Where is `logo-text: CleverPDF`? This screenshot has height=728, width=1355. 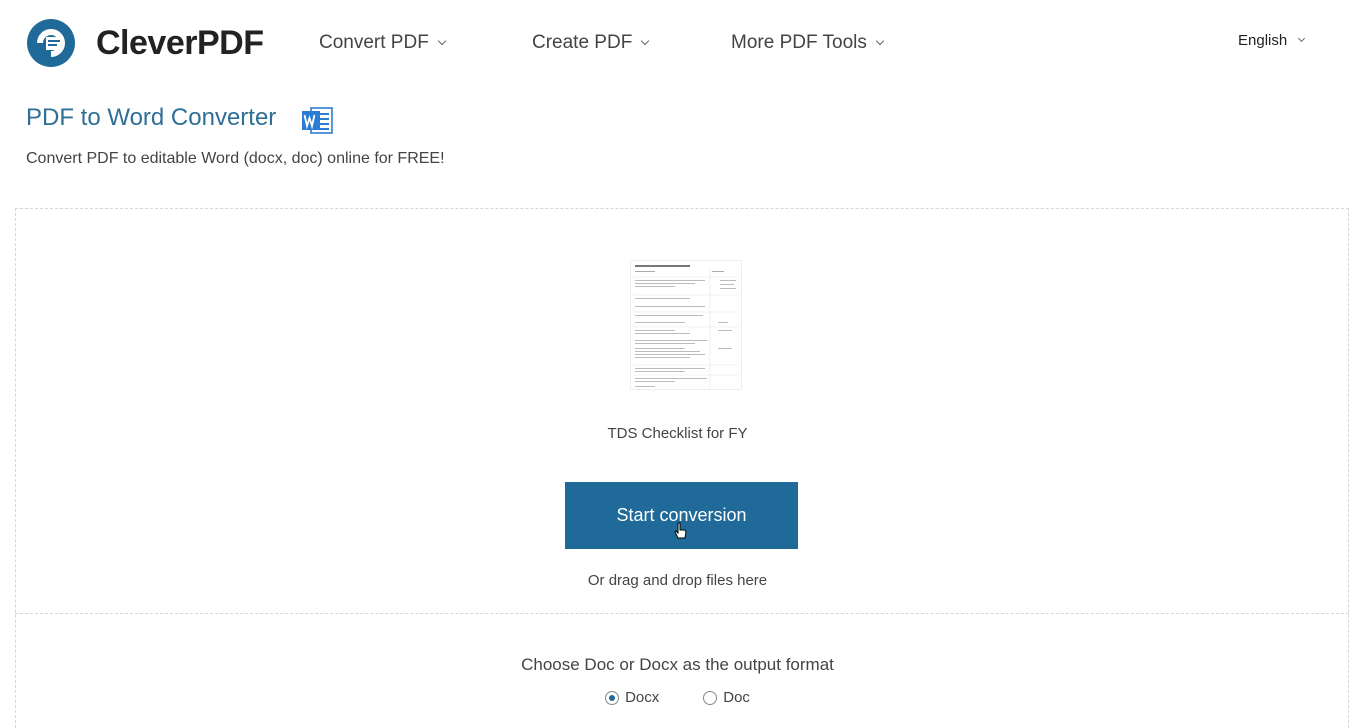 logo-text: CleverPDF is located at coordinates (180, 42).